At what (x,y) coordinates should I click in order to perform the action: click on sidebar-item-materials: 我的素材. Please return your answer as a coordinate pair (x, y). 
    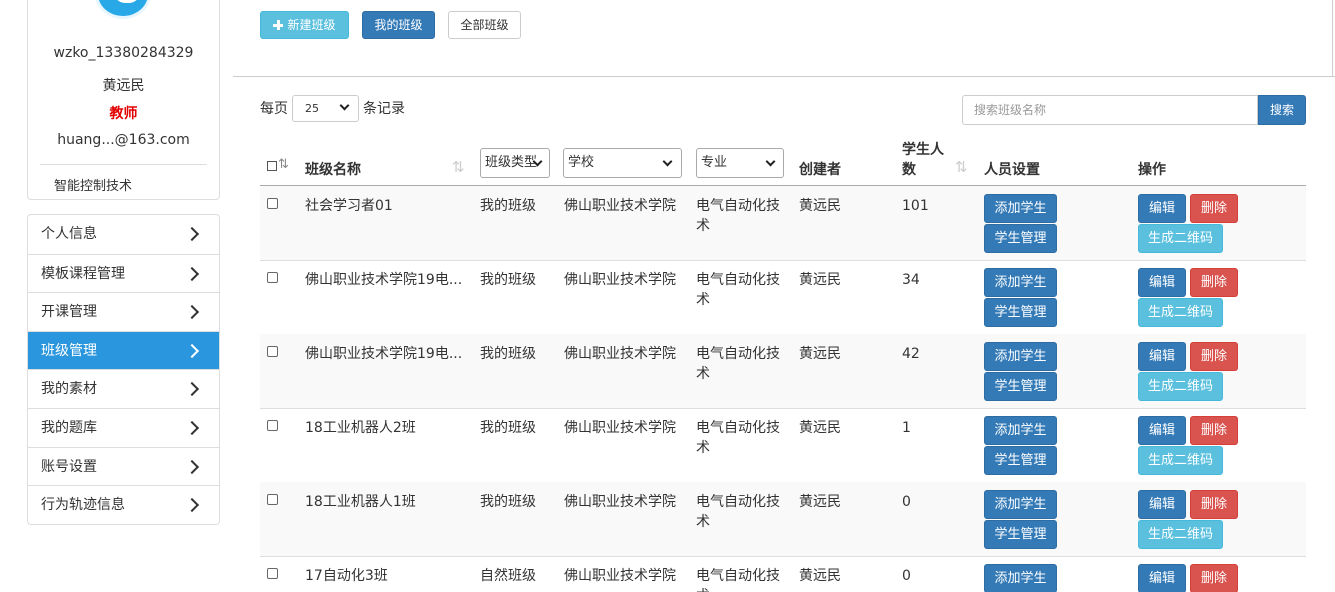
    Looking at the image, I should click on (123, 388).